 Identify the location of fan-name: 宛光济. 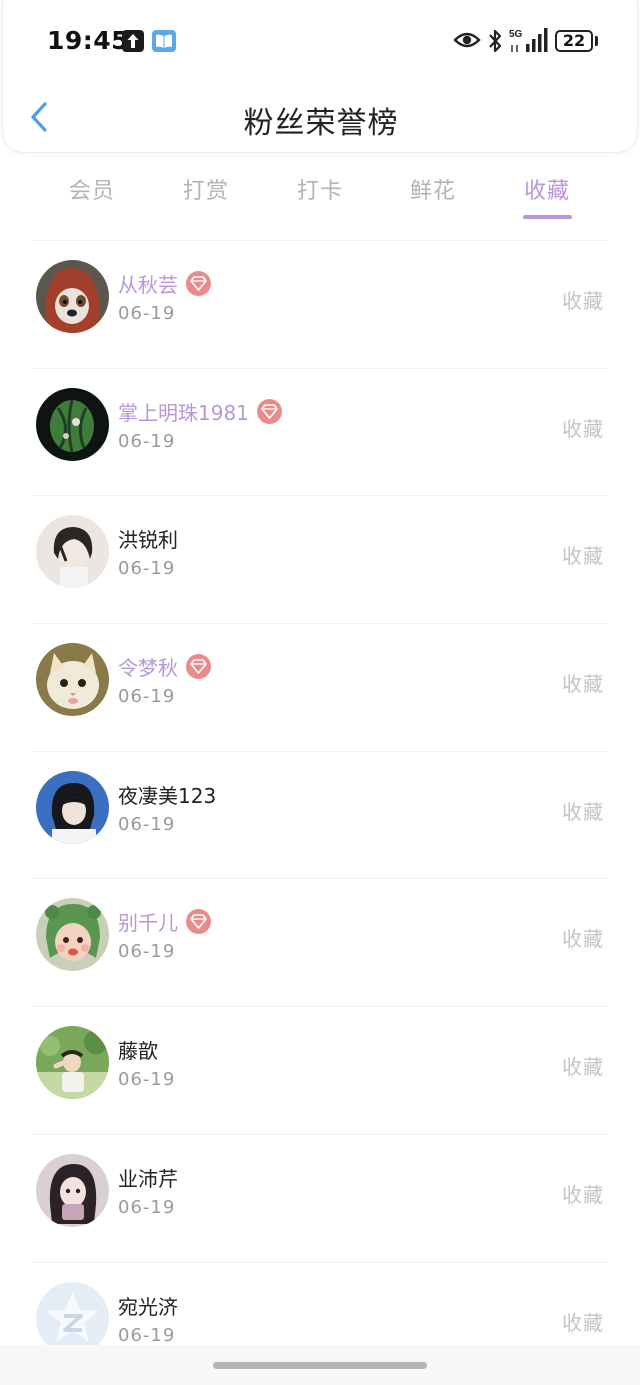
(148, 1306).